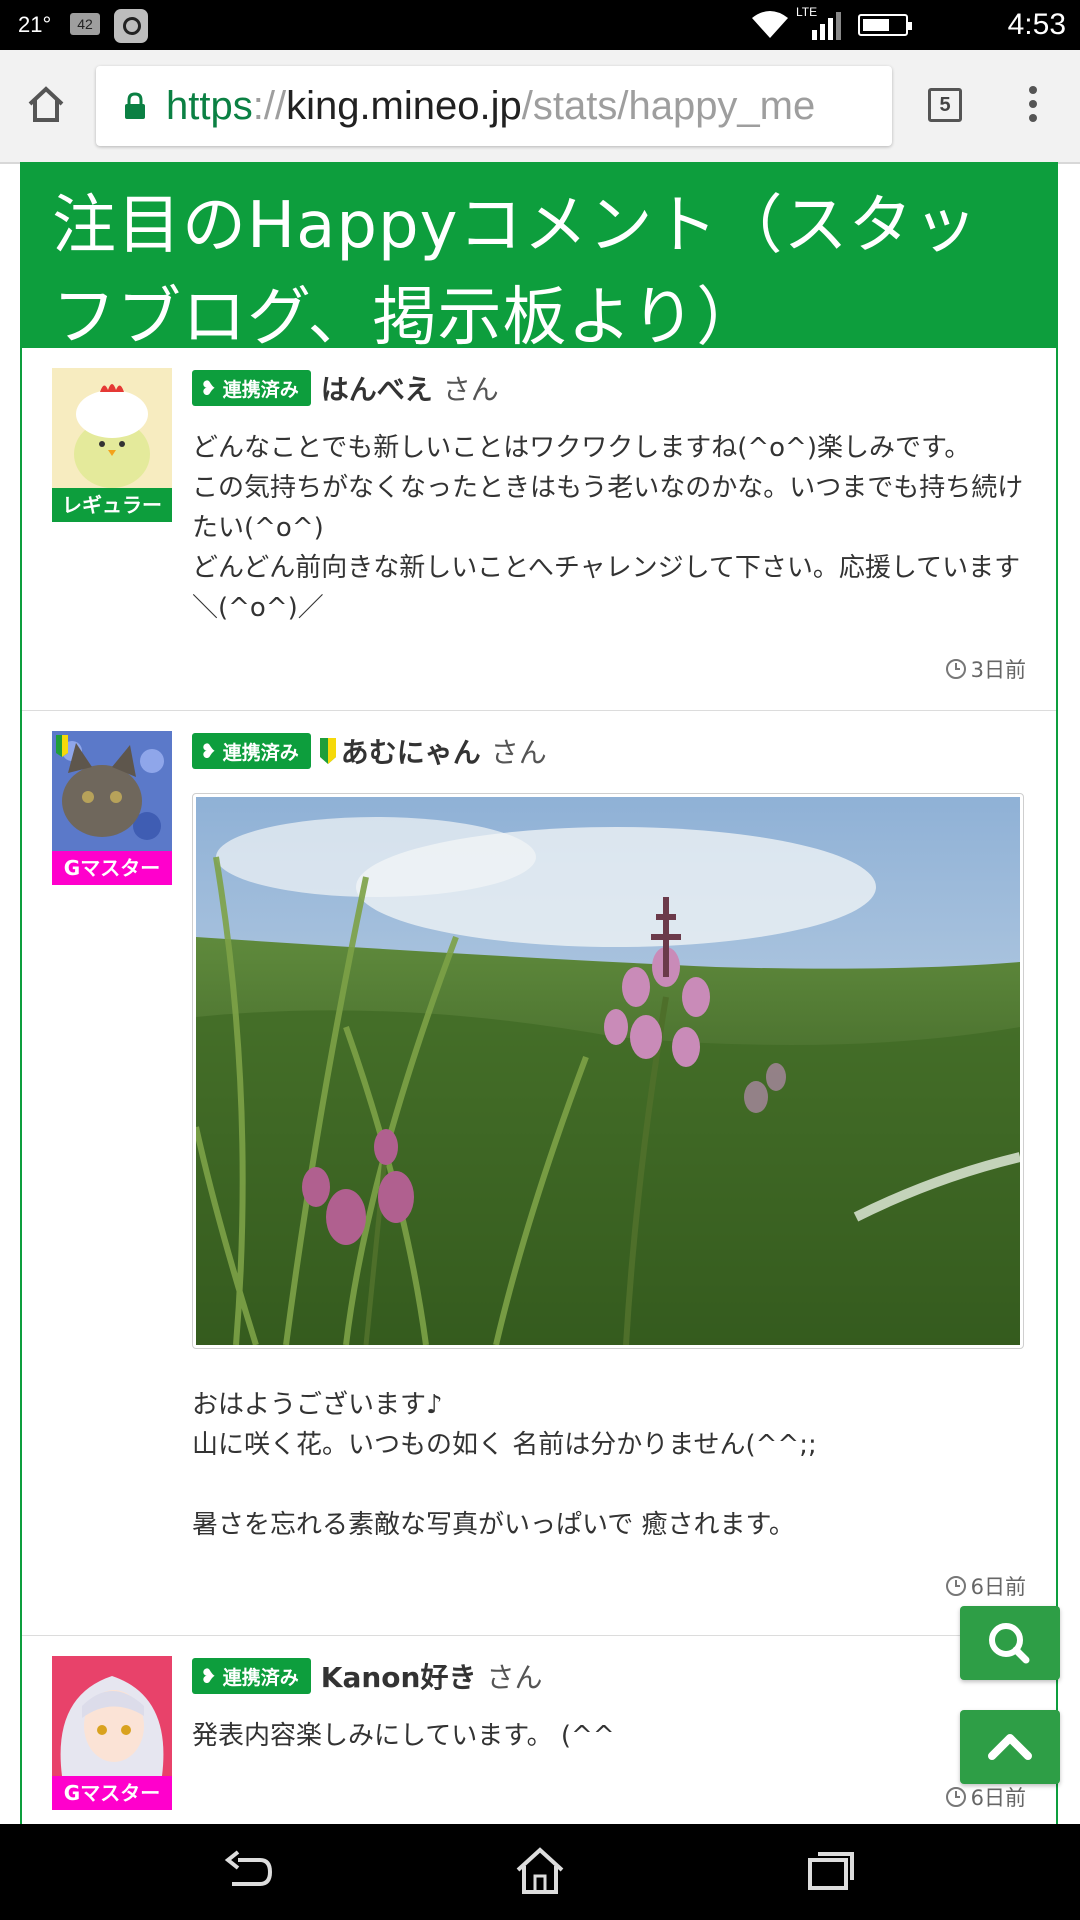 This screenshot has height=1920, width=1080. Describe the element at coordinates (539, 258) in the screenshot. I see `page-title: 注目のHappyコメント（スタッフブログ、掲示板より）` at that location.